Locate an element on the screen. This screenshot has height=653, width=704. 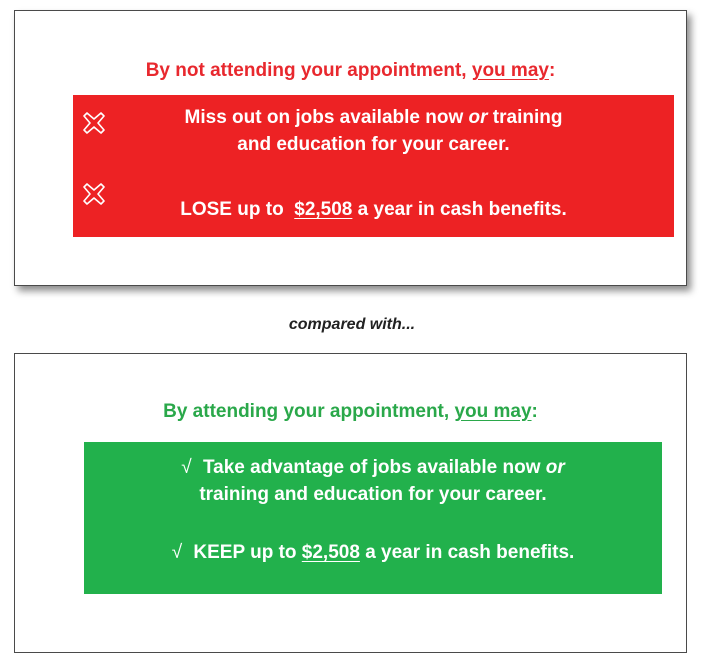
keep-amount: $2,508 is located at coordinates (330, 552).